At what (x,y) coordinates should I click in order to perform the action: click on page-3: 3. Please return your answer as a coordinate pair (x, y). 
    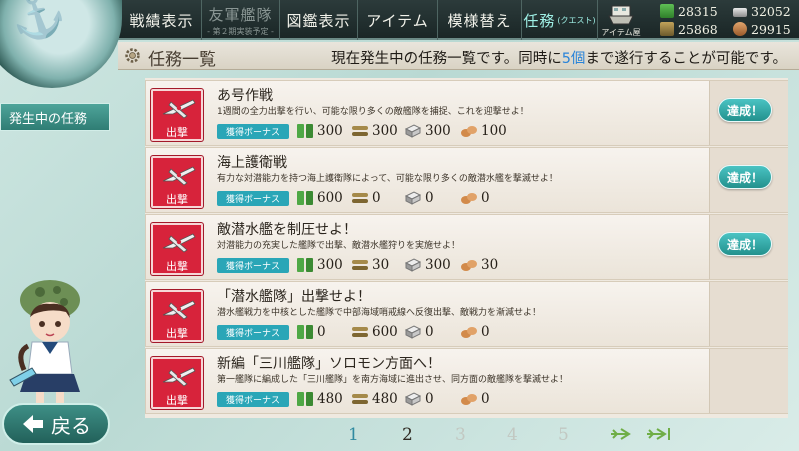
    Looking at the image, I should click on (460, 435).